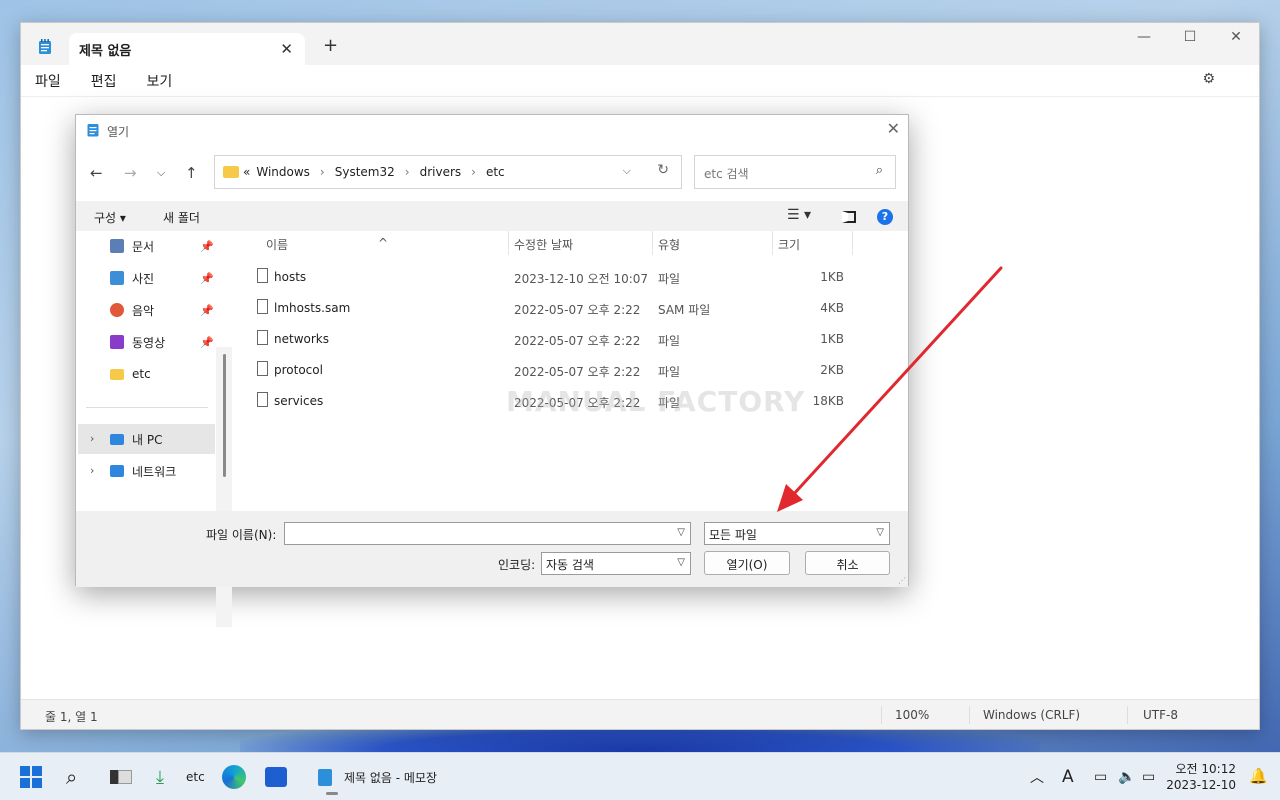 This screenshot has height=800, width=1280. What do you see at coordinates (330, 45) in the screenshot?
I see `new-tab-button: +` at bounding box center [330, 45].